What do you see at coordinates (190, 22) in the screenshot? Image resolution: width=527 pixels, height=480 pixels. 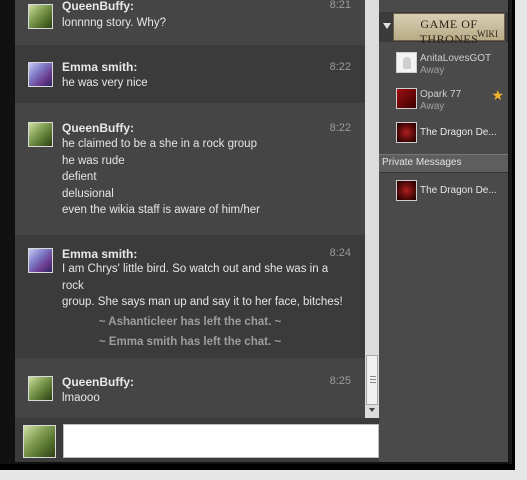 I see `chat-message: QueenBuffy: 8:21 lonnnng story. Why?` at bounding box center [190, 22].